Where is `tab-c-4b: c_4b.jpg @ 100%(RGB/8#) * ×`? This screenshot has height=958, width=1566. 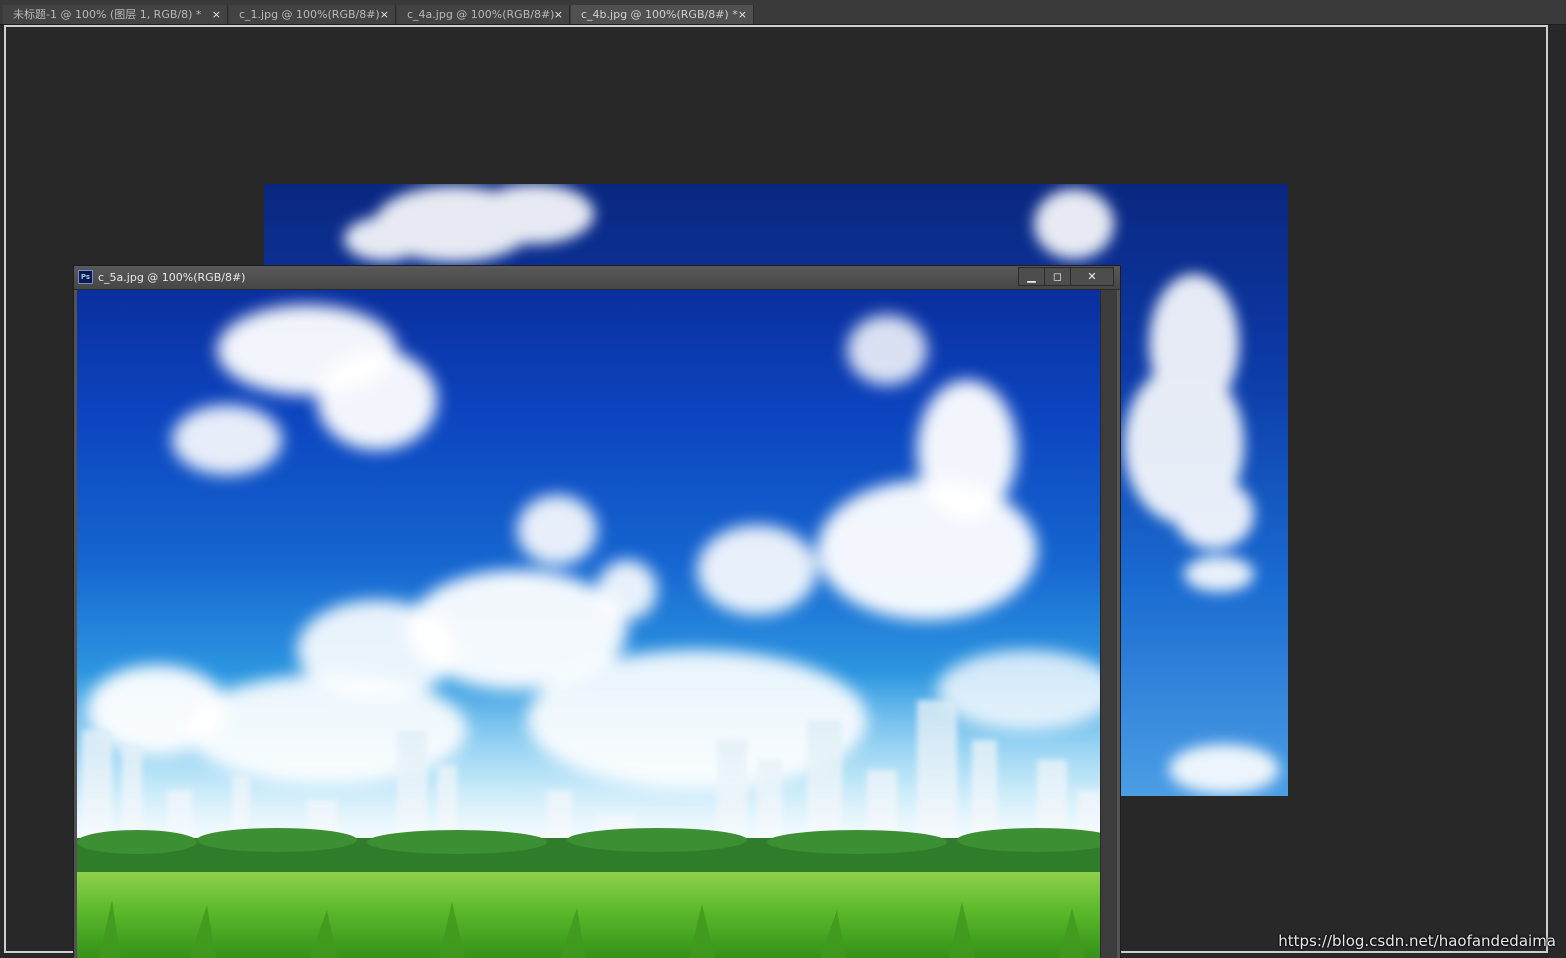
tab-c-4b: c_4b.jpg @ 100%(RGB/8#) * × is located at coordinates (662, 14).